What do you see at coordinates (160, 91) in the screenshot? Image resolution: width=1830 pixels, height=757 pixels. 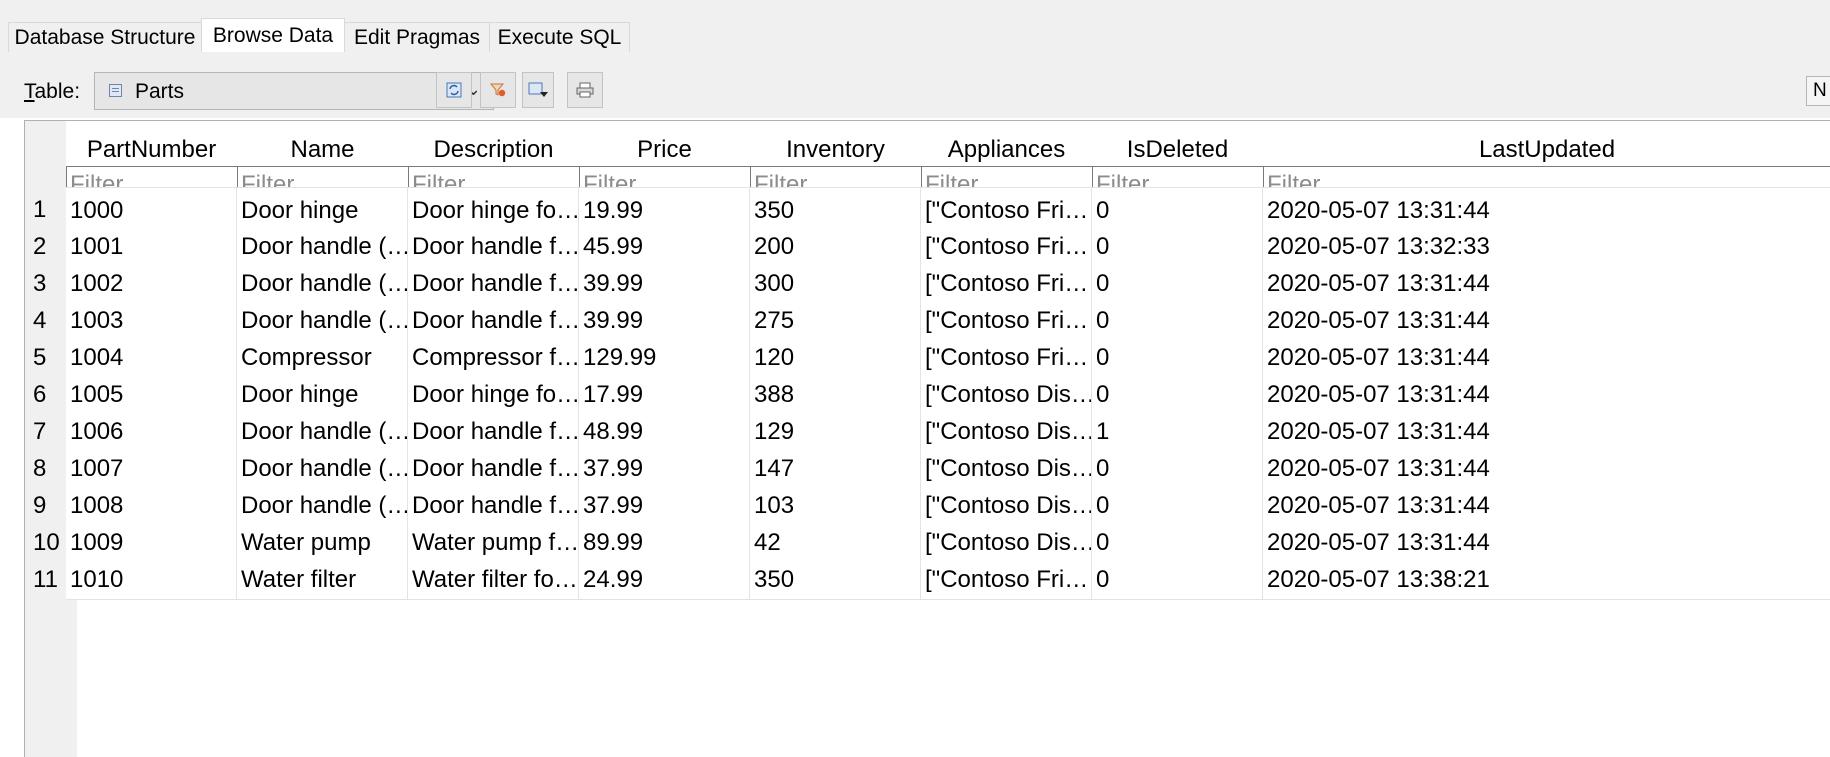 I see `selected-table-name: Parts` at bounding box center [160, 91].